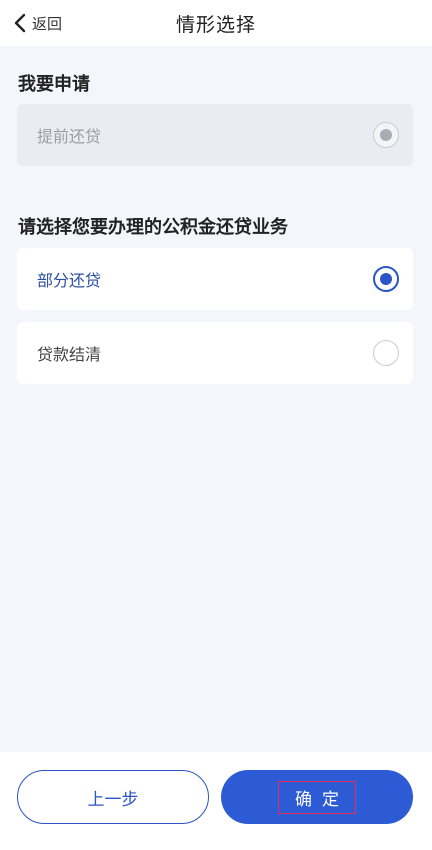  Describe the element at coordinates (20, 23) in the screenshot. I see `chevron-left-icon` at that location.